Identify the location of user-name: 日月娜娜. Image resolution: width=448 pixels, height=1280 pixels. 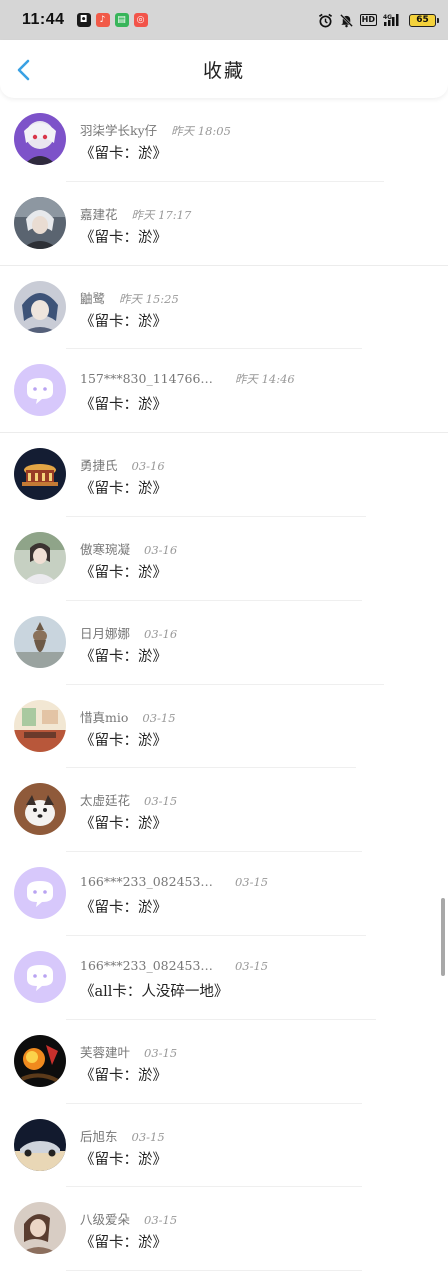
(105, 633).